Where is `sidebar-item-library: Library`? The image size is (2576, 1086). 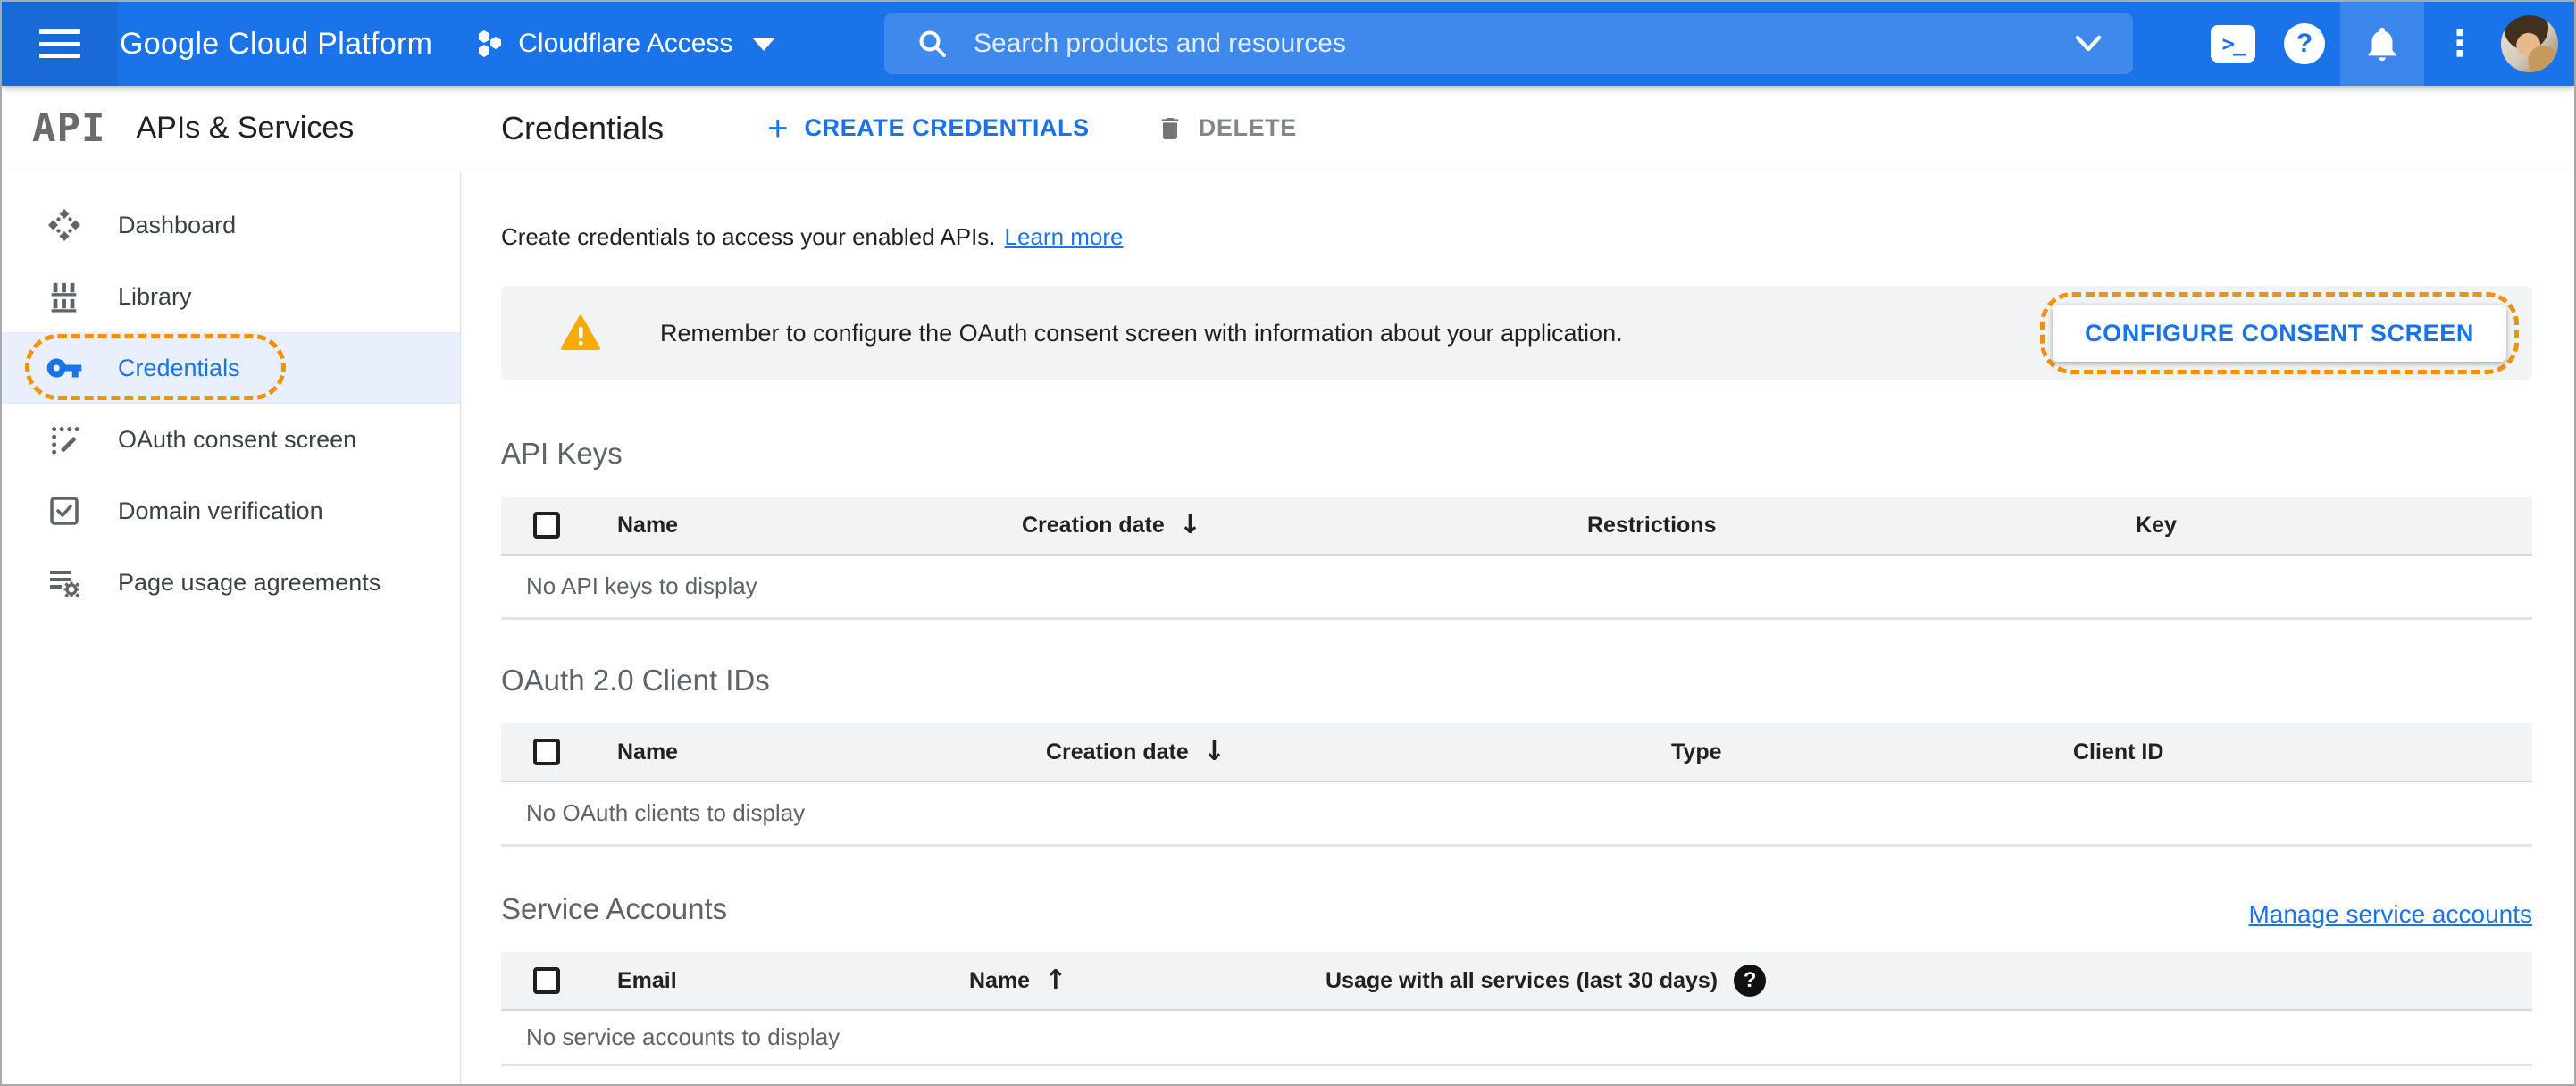 sidebar-item-library: Library is located at coordinates (231, 296).